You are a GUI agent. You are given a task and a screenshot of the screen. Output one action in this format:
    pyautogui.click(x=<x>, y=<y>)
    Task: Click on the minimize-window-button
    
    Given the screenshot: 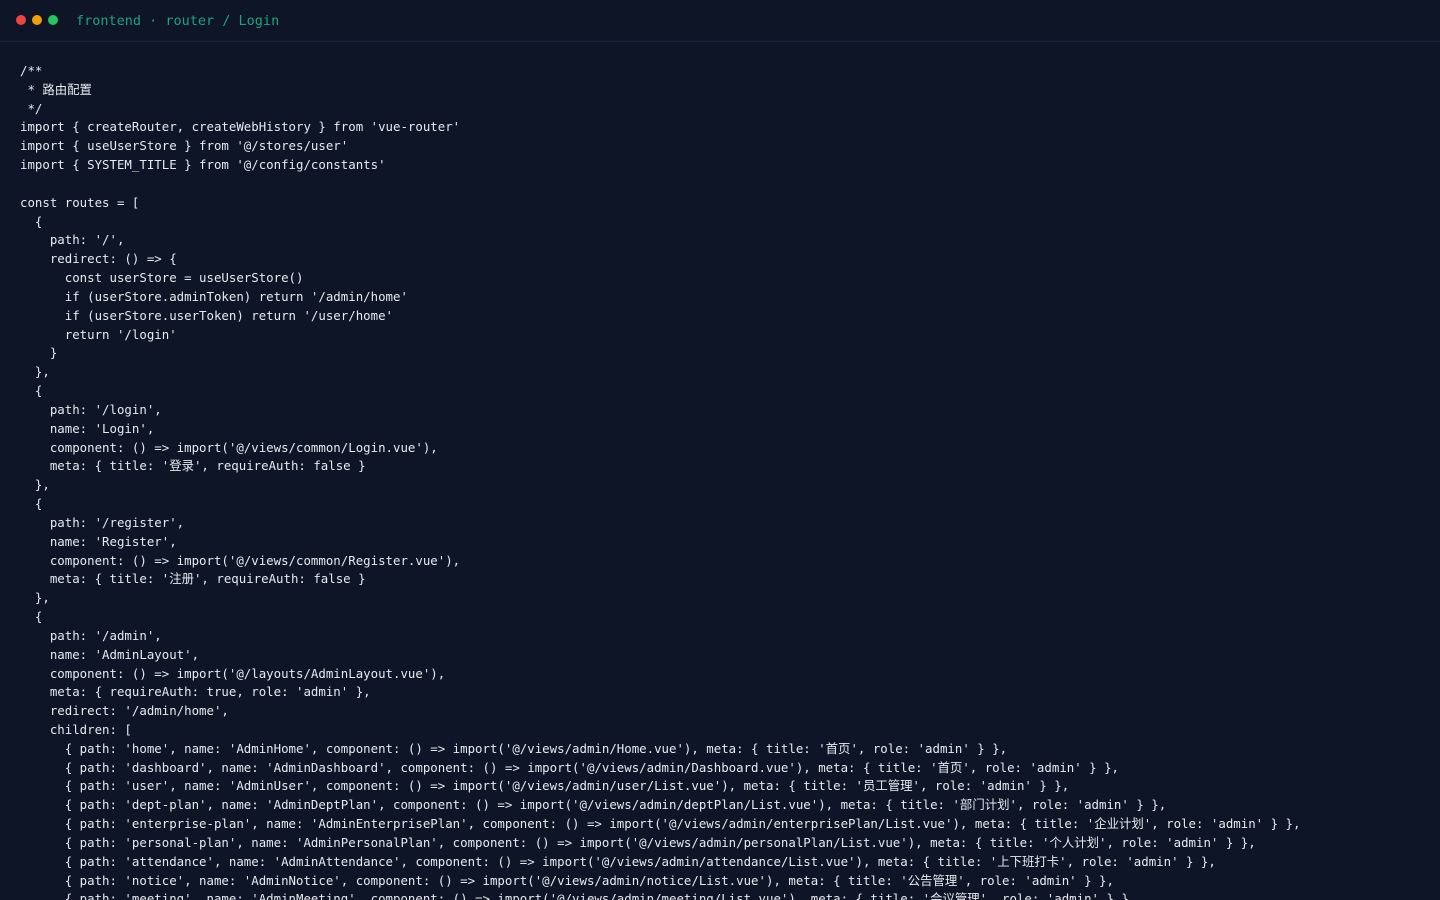 What is the action you would take?
    pyautogui.click(x=37, y=20)
    